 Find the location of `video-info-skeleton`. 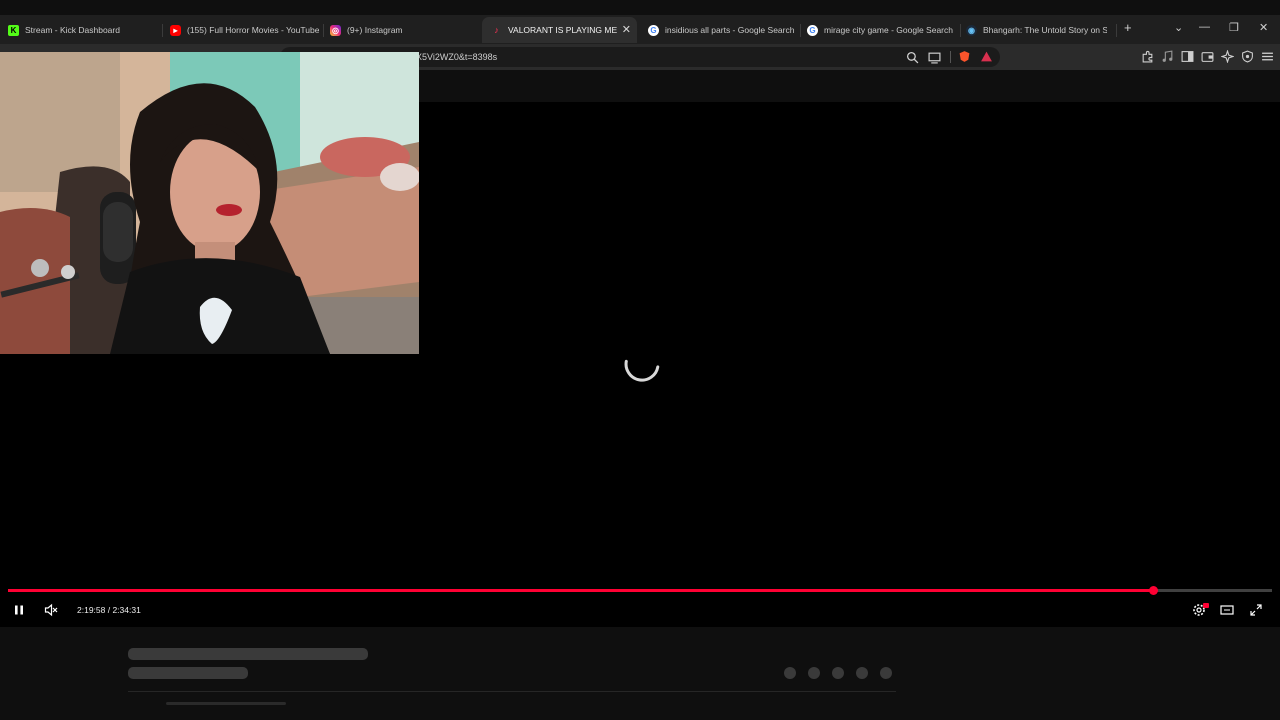

video-info-skeleton is located at coordinates (640, 673).